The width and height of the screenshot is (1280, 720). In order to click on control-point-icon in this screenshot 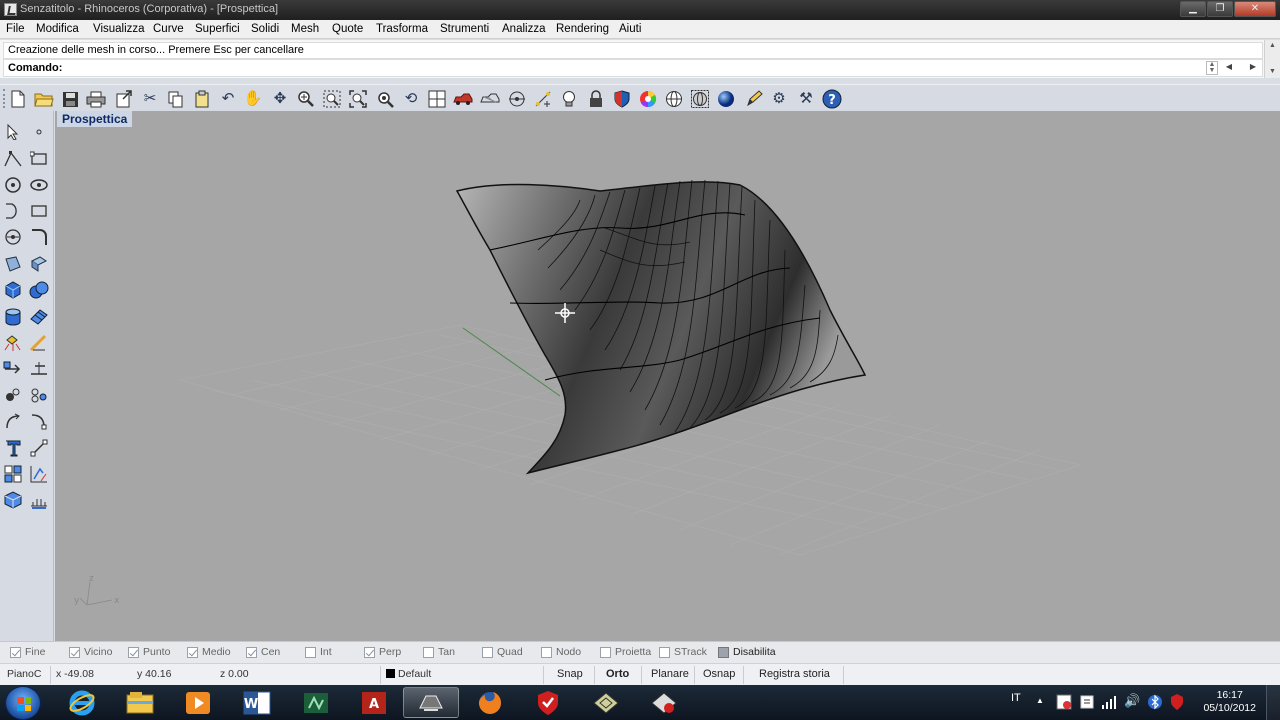, I will do `click(39, 448)`.